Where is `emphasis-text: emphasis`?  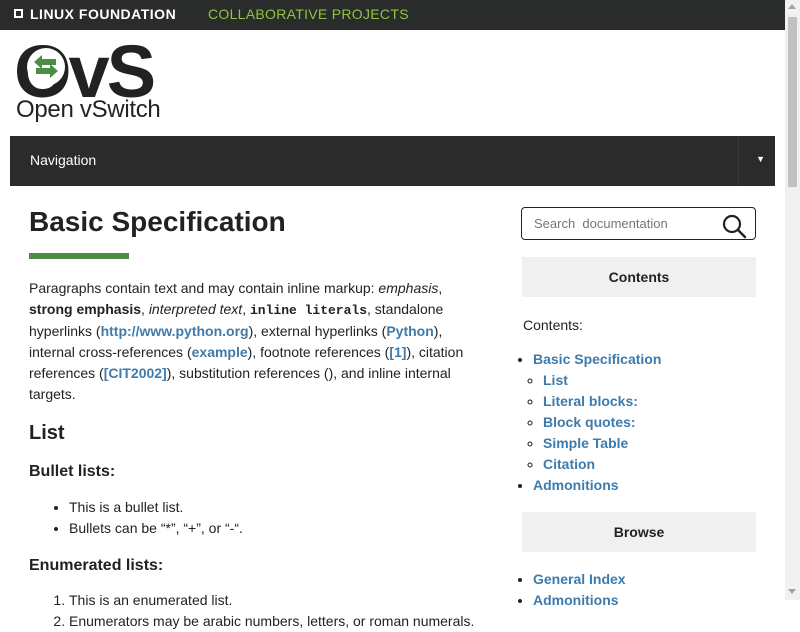 emphasis-text: emphasis is located at coordinates (408, 288).